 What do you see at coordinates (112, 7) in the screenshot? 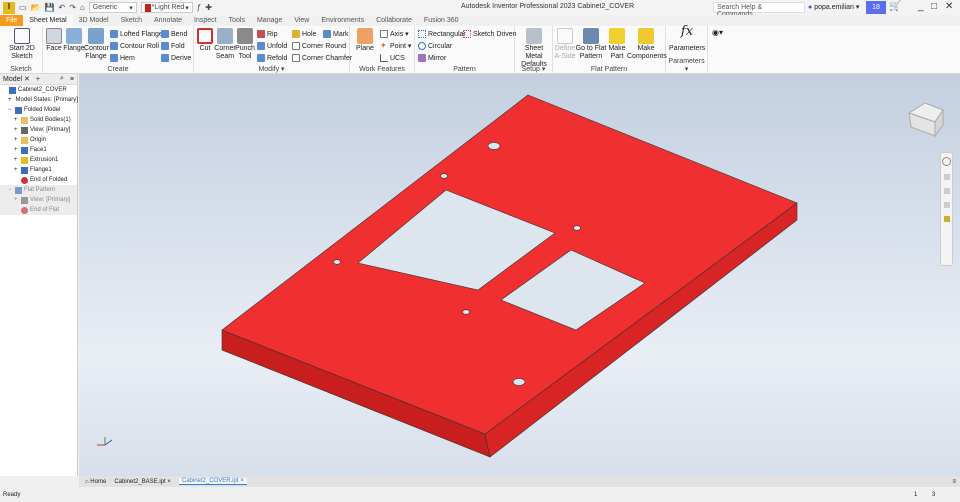
I see `appearance-select: Generic ▾` at bounding box center [112, 7].